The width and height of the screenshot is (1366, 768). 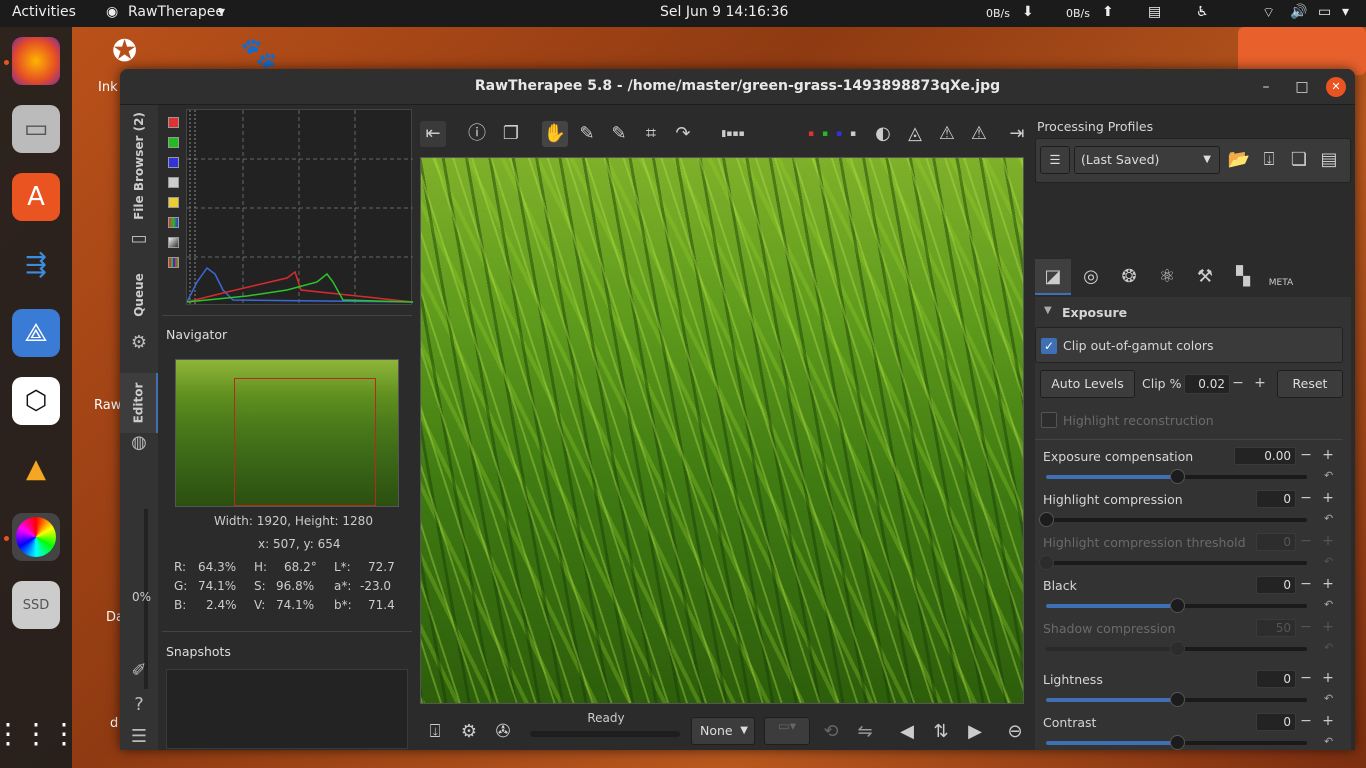 I want to click on color-icon, so click(x=36, y=537).